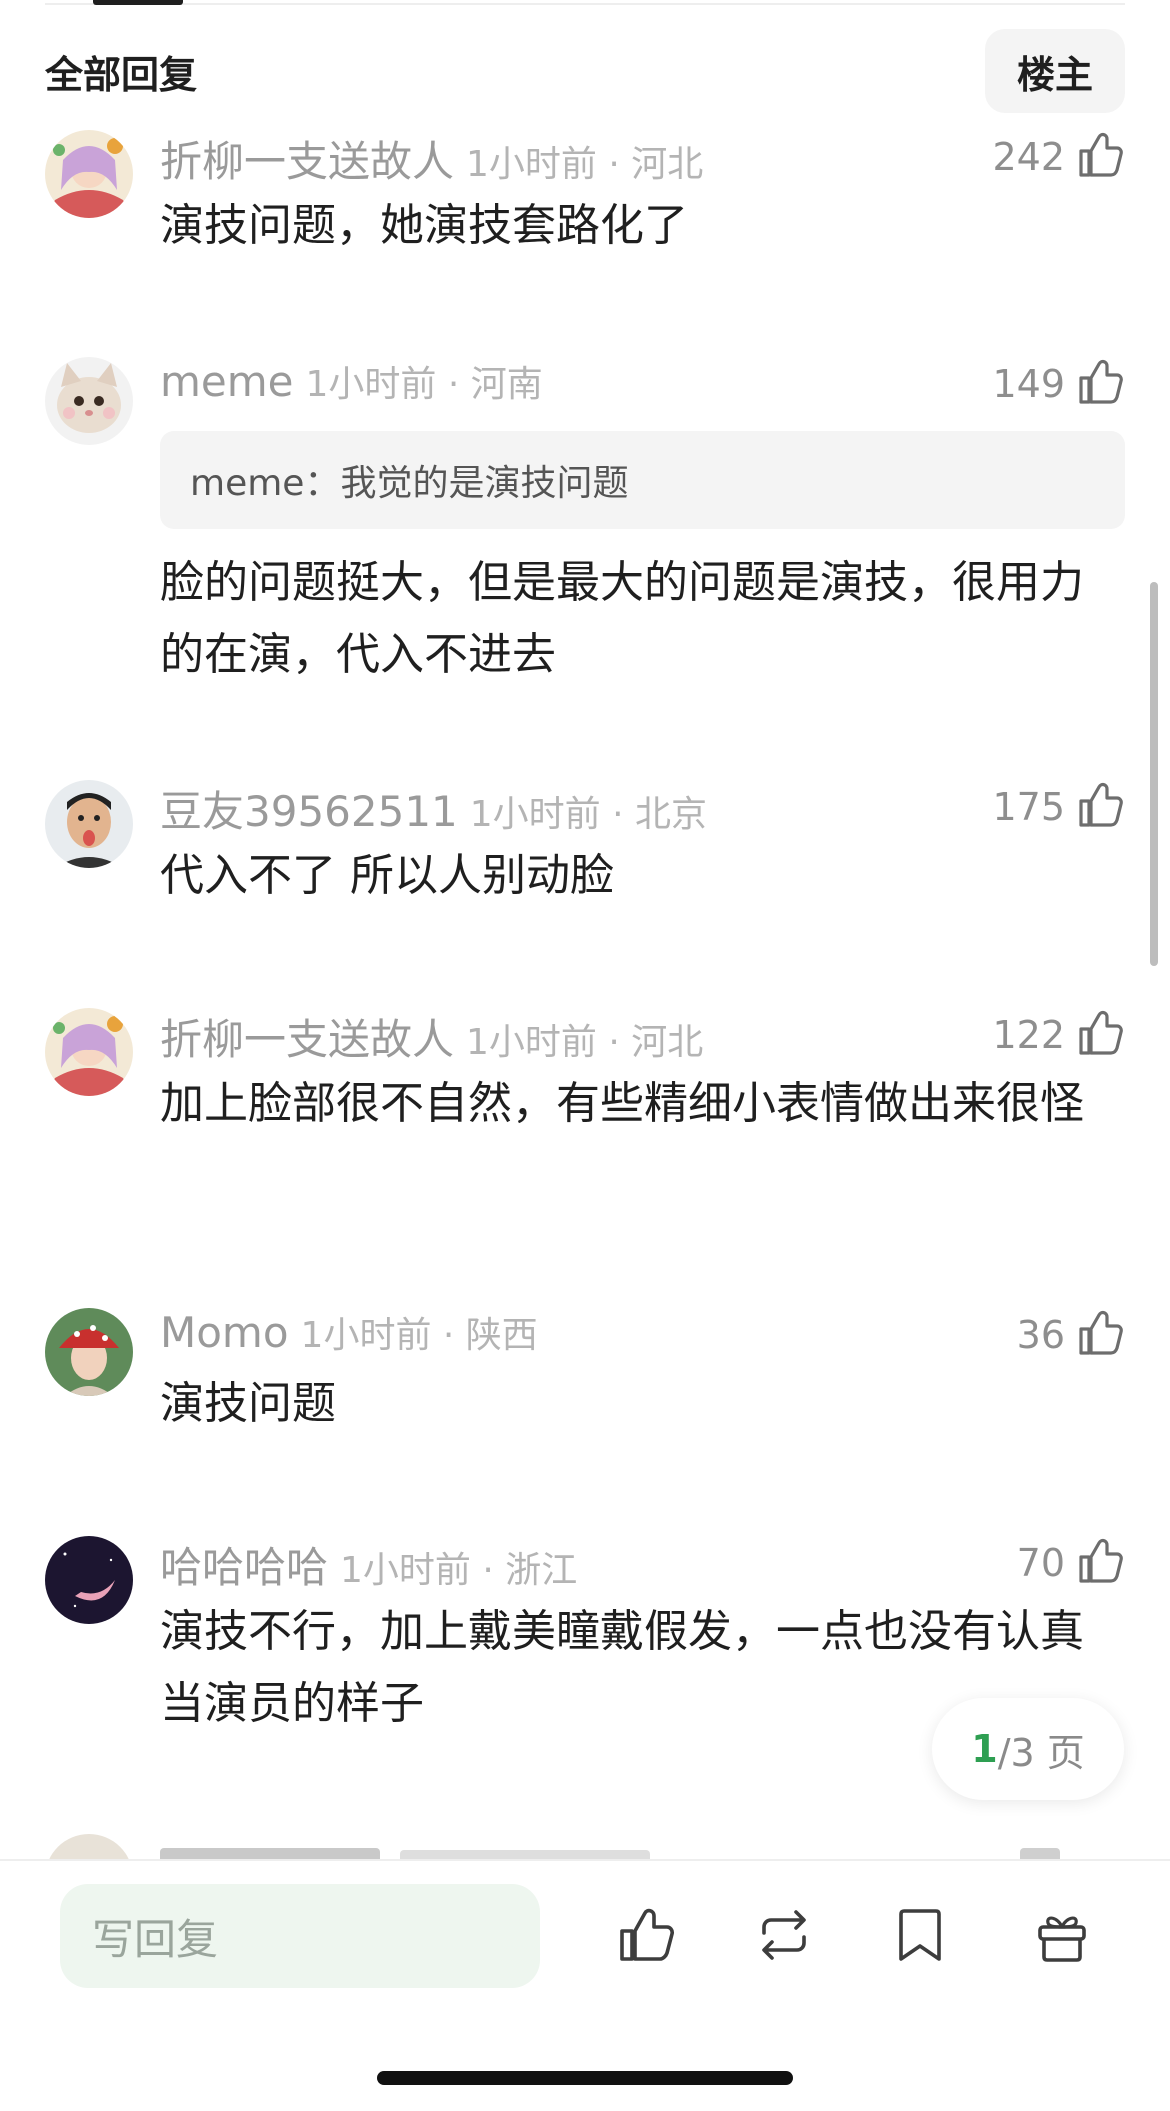  I want to click on comment-item: Momo 1小时前 · 陕西 36 演技问题, so click(585, 1381).